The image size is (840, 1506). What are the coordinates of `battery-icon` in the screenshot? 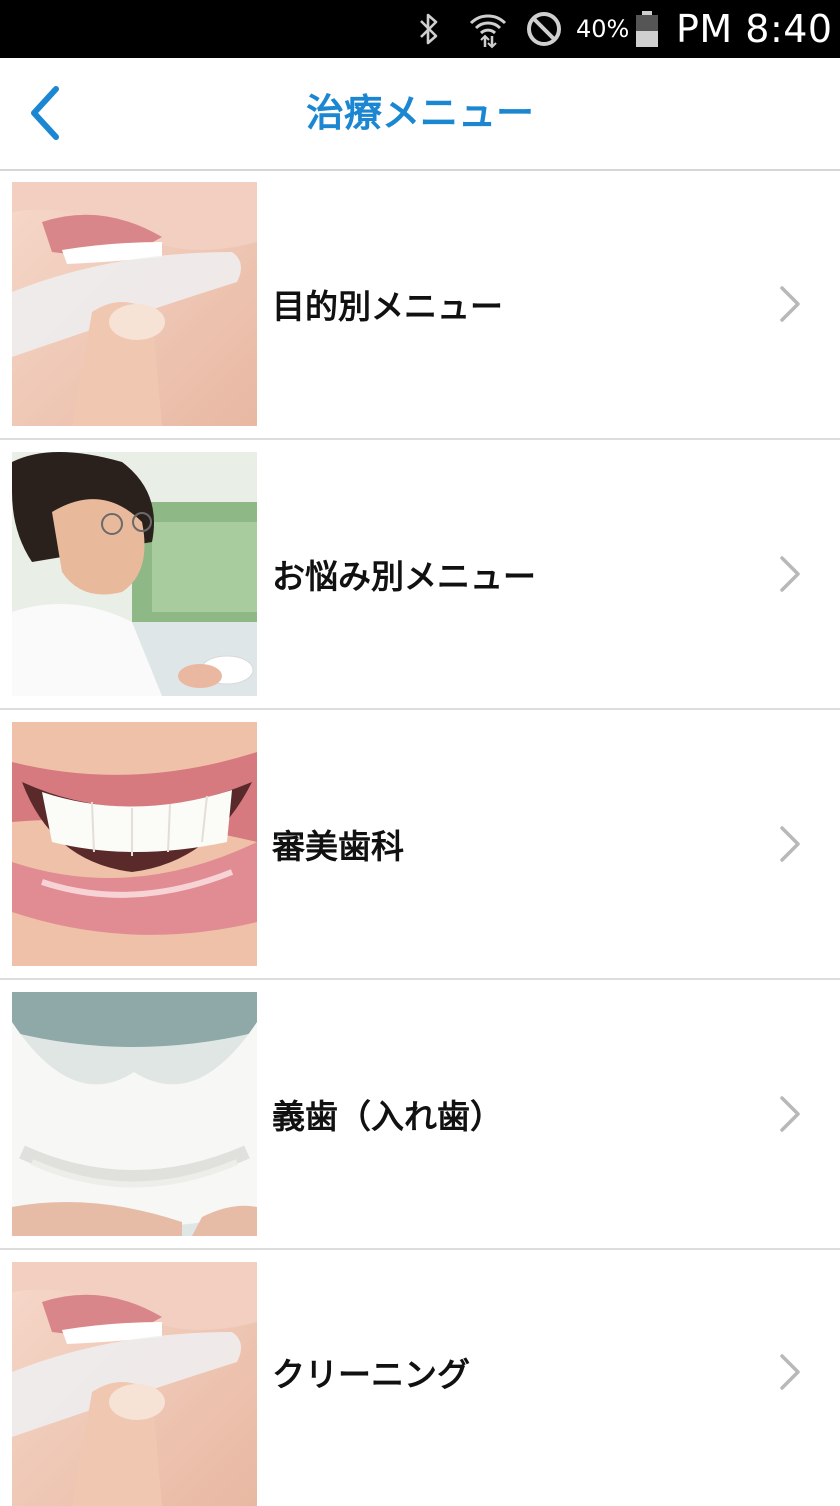 It's located at (647, 29).